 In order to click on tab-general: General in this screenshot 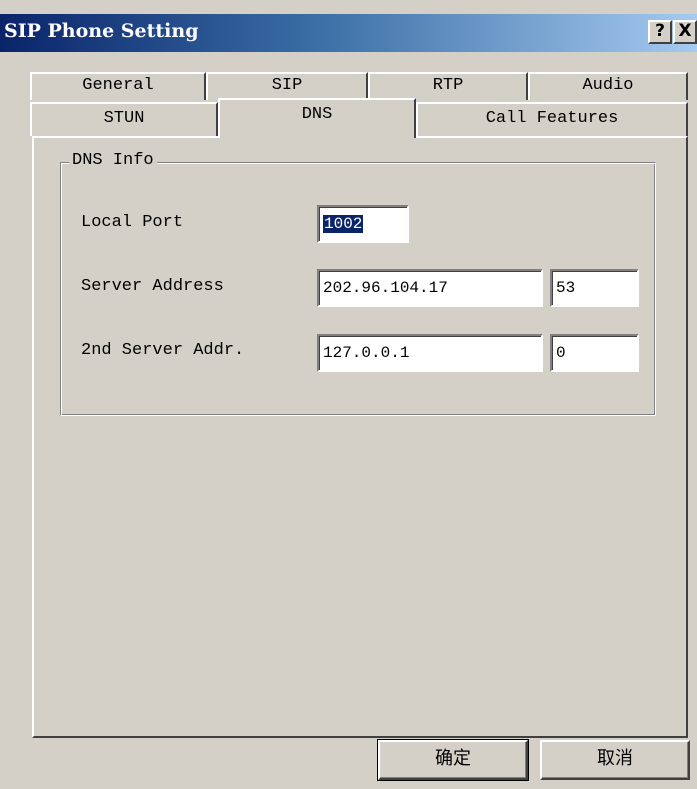, I will do `click(118, 86)`.